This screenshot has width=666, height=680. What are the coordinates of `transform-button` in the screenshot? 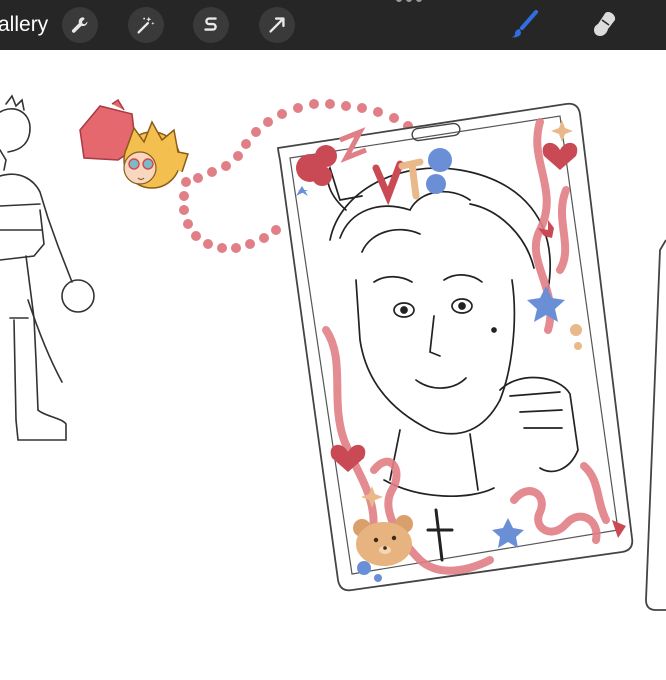 It's located at (277, 25).